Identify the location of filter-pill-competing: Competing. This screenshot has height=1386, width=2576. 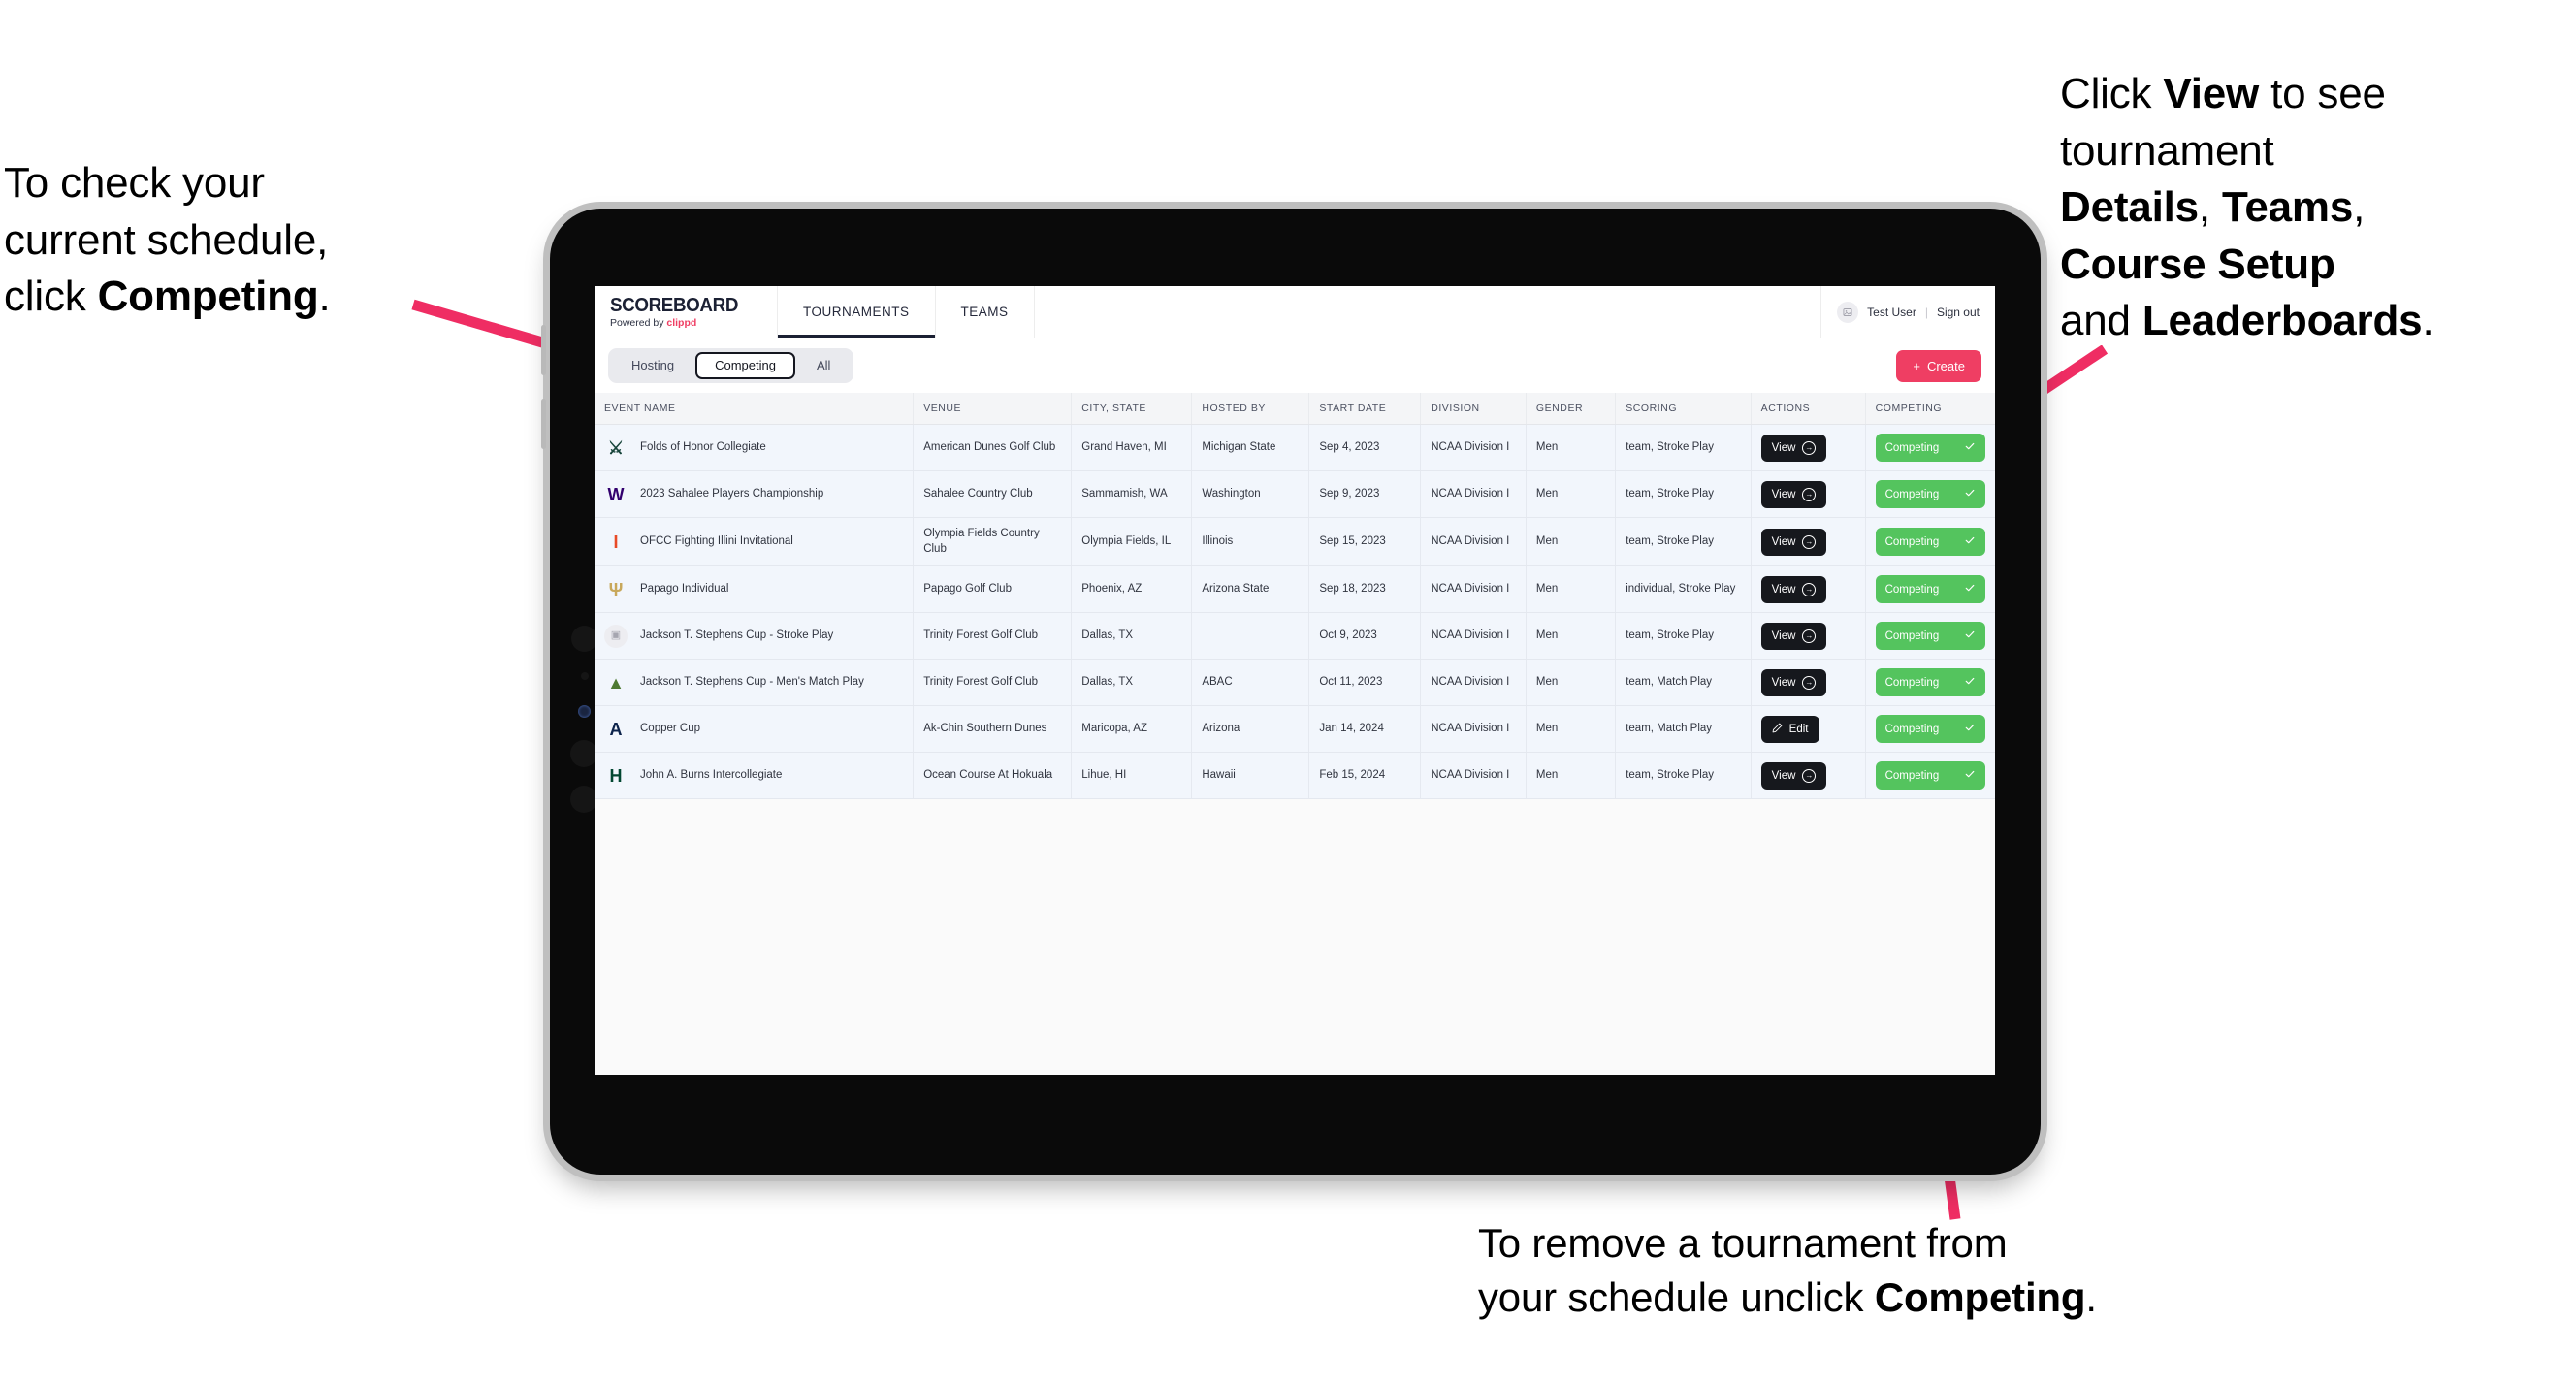
(745, 365).